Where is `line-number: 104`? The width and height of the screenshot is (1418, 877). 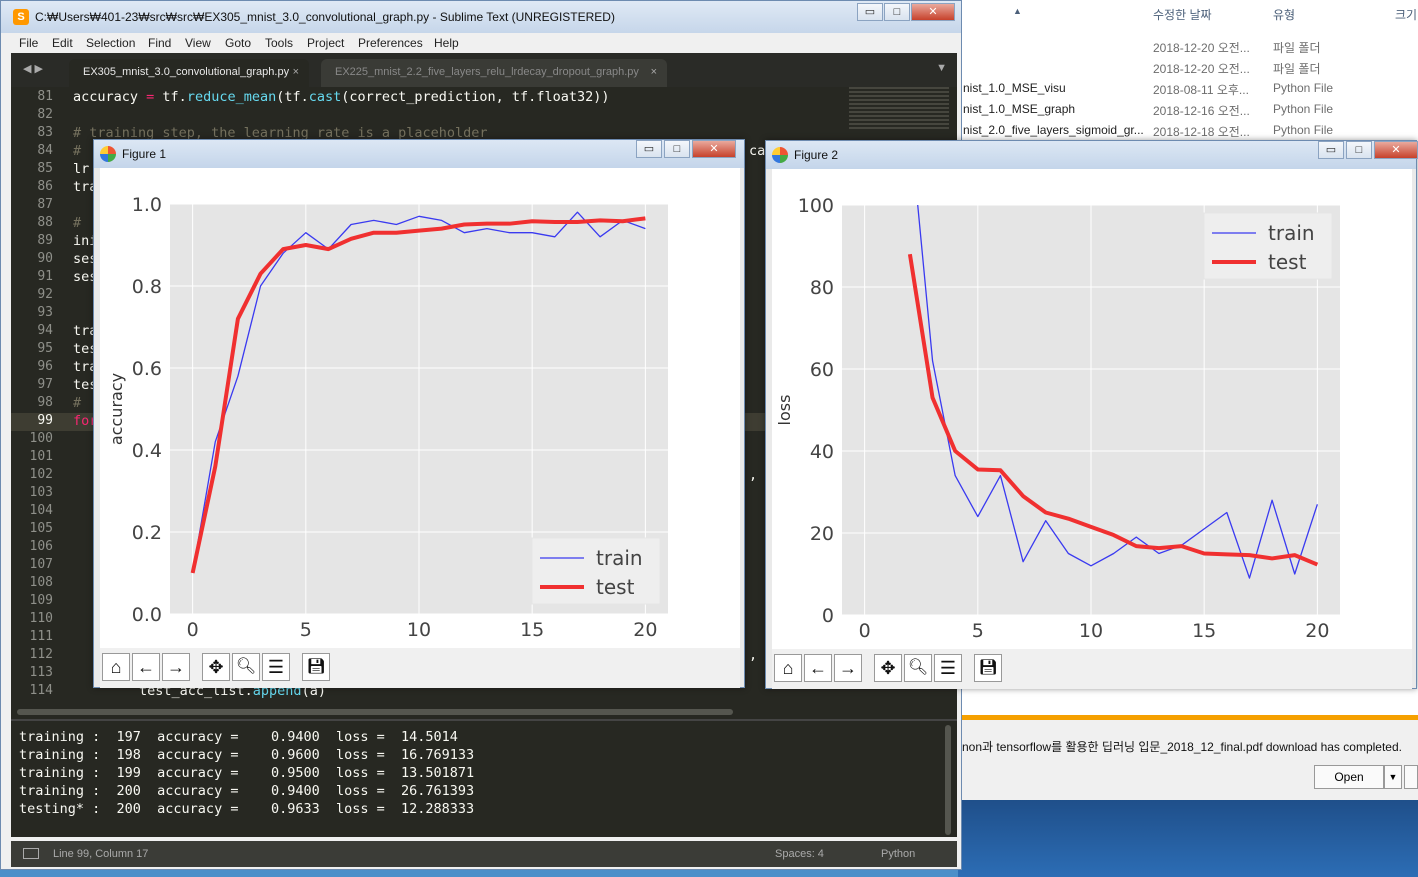
line-number: 104 is located at coordinates (41, 510).